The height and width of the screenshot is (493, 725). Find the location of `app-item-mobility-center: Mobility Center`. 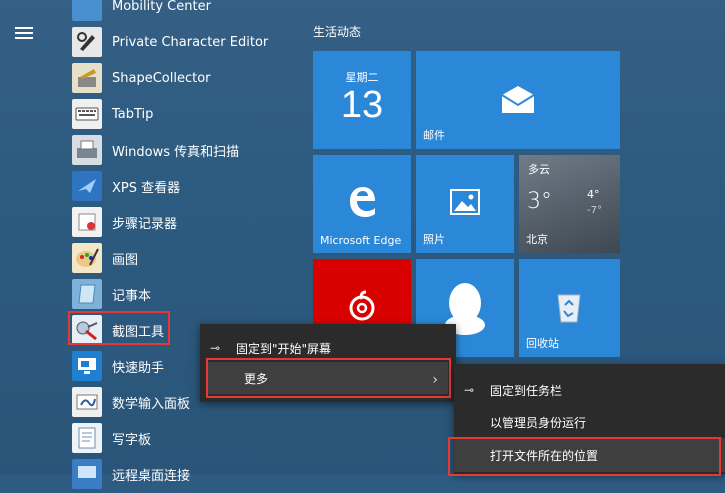

app-item-mobility-center: Mobility Center is located at coordinates (179, 12).